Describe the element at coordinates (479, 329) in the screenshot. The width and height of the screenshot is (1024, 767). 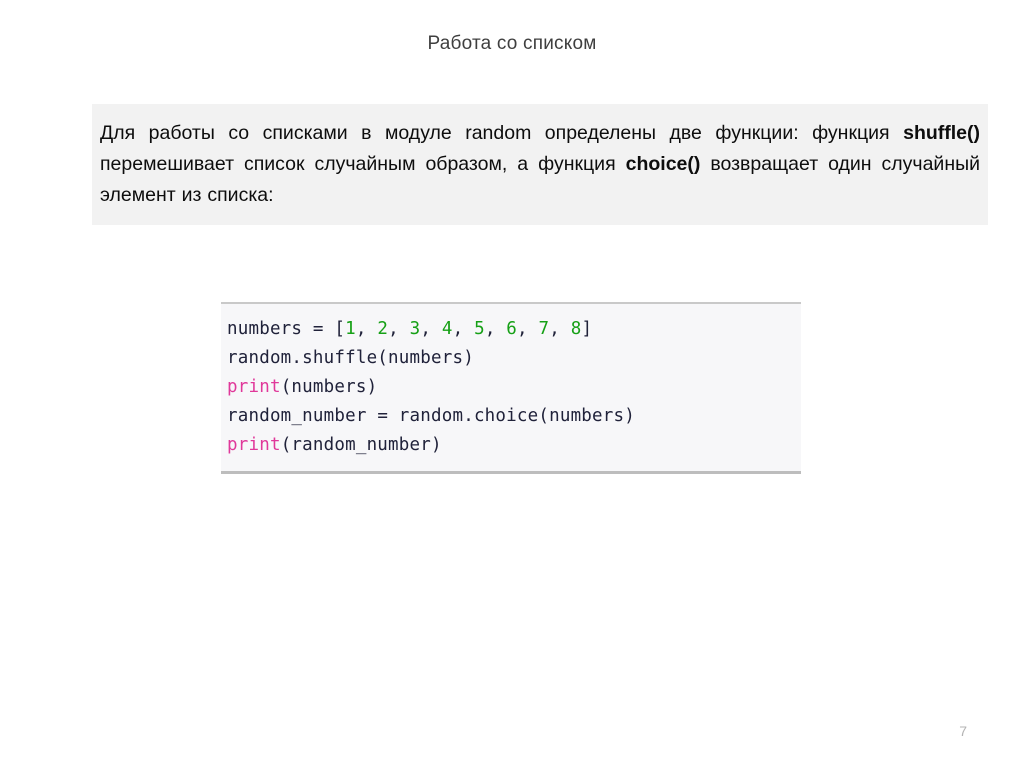
I see `code-token-num: 5` at that location.